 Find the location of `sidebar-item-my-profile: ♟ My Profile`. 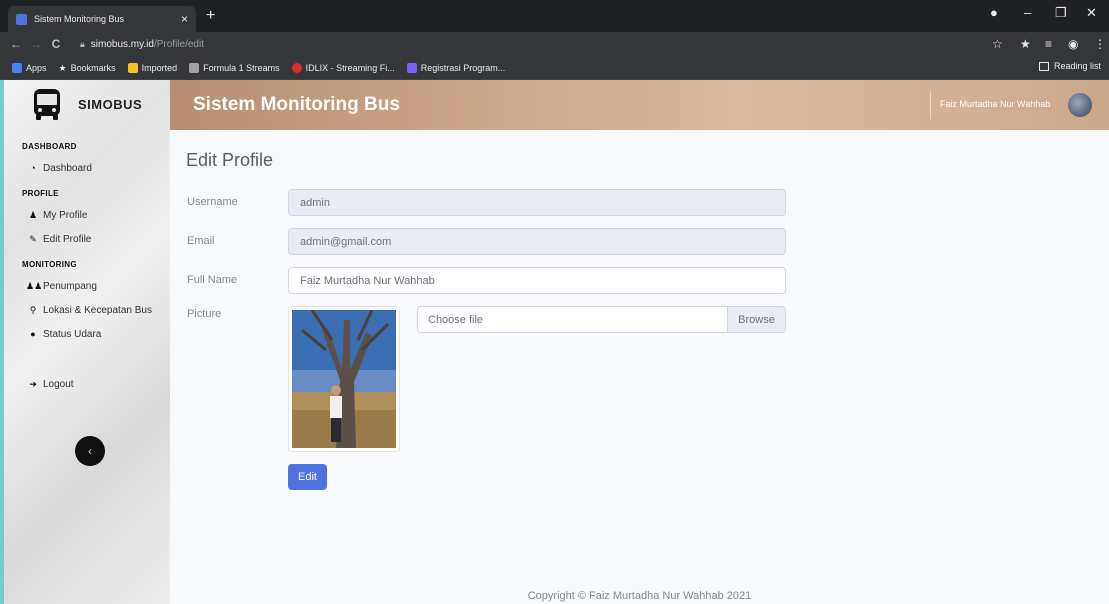

sidebar-item-my-profile: ♟ My Profile is located at coordinates (87, 215).